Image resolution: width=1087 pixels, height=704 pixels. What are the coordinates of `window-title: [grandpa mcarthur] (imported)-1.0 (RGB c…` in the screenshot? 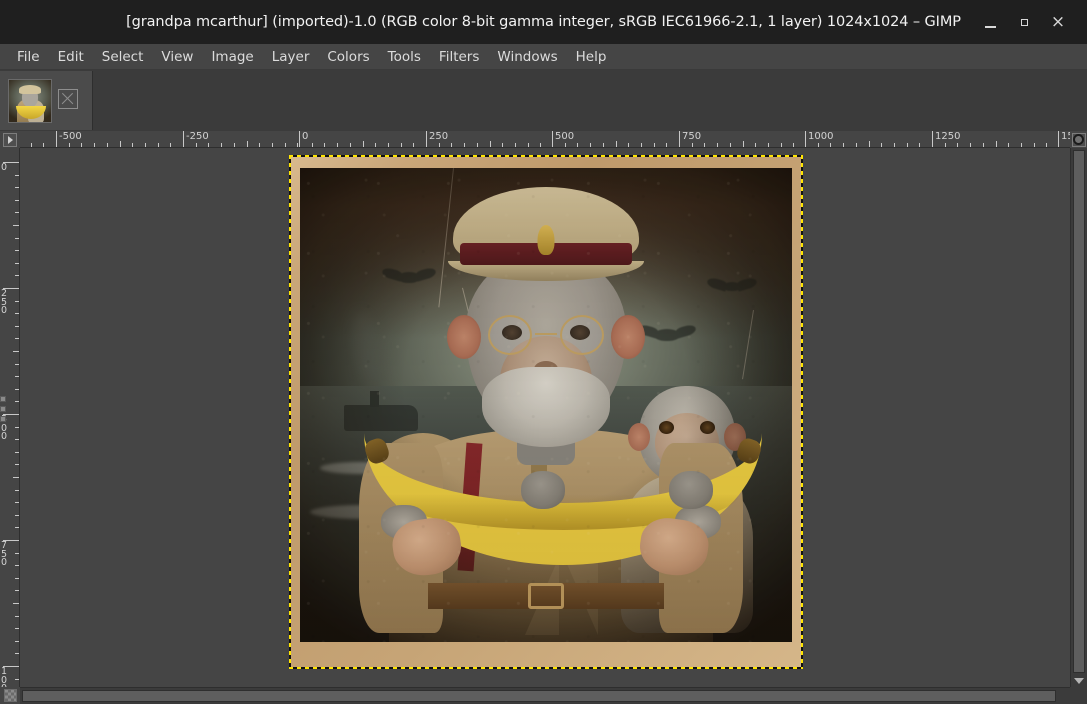 It's located at (543, 22).